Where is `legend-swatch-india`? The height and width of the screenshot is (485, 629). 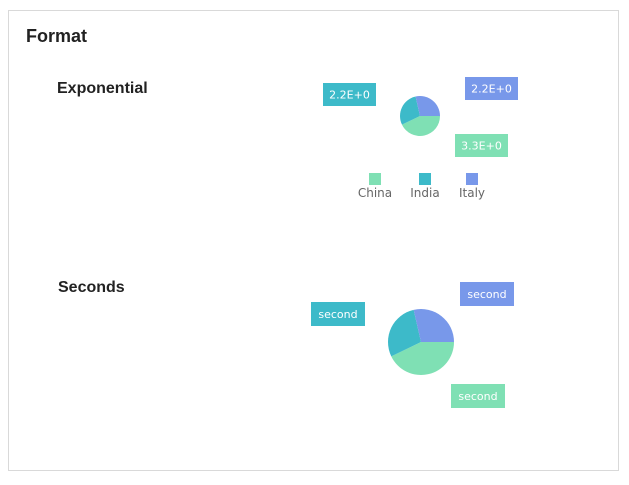 legend-swatch-india is located at coordinates (425, 179).